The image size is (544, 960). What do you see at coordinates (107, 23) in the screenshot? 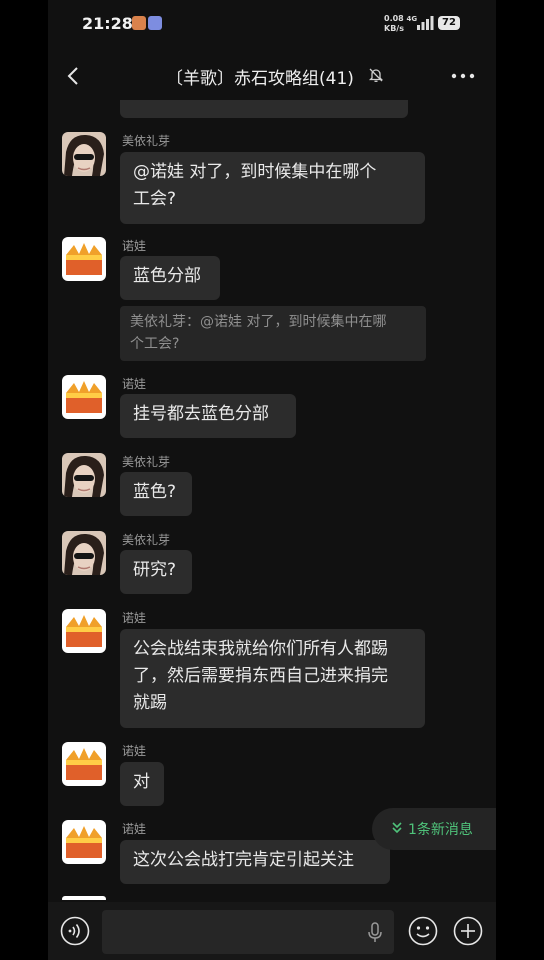
I see `status-time: 21:28` at bounding box center [107, 23].